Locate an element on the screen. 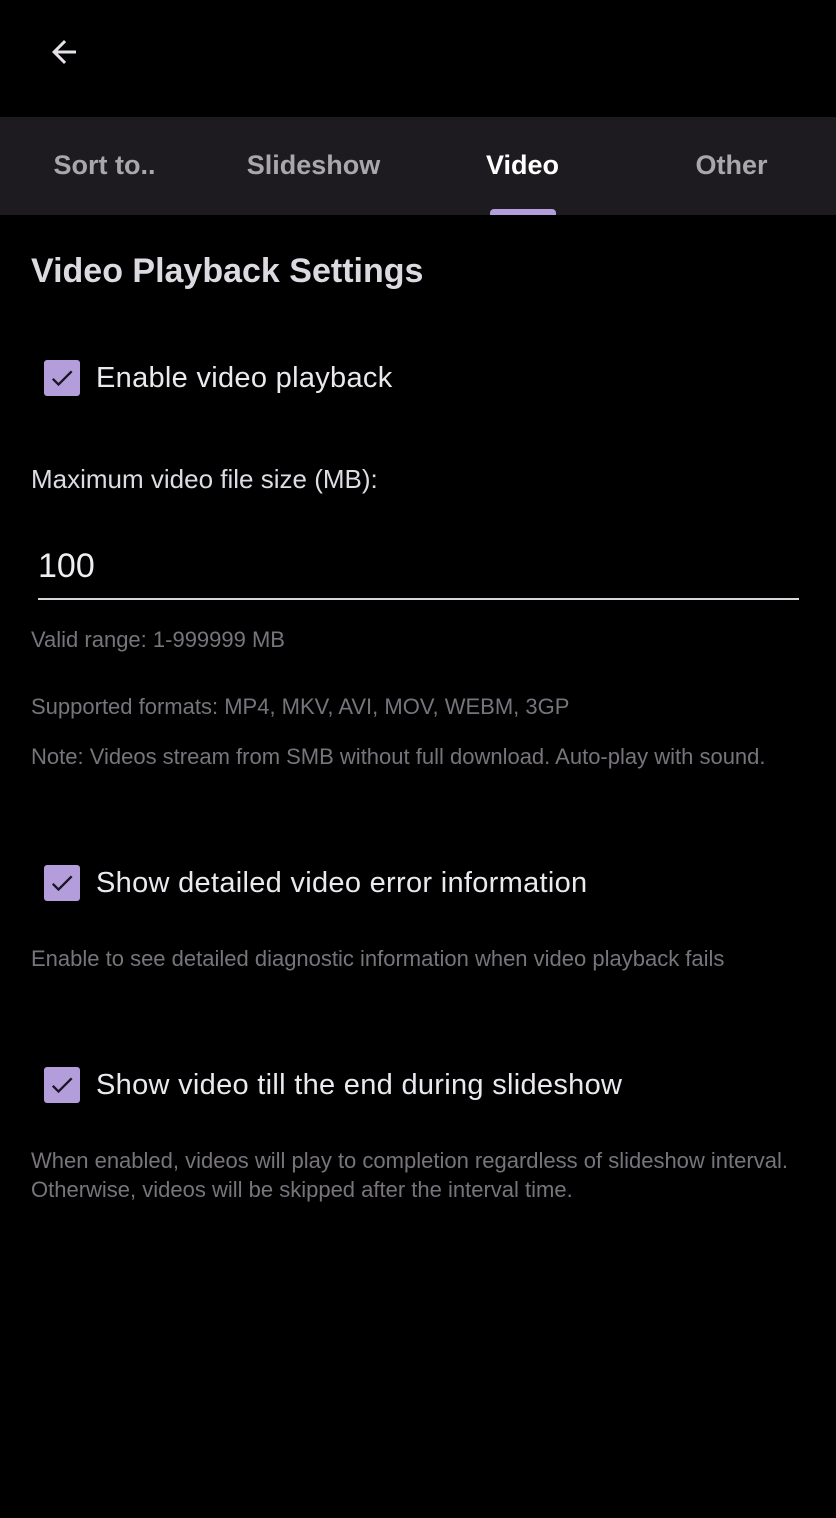 The width and height of the screenshot is (836, 1518). arrow-left-icon is located at coordinates (64, 52).